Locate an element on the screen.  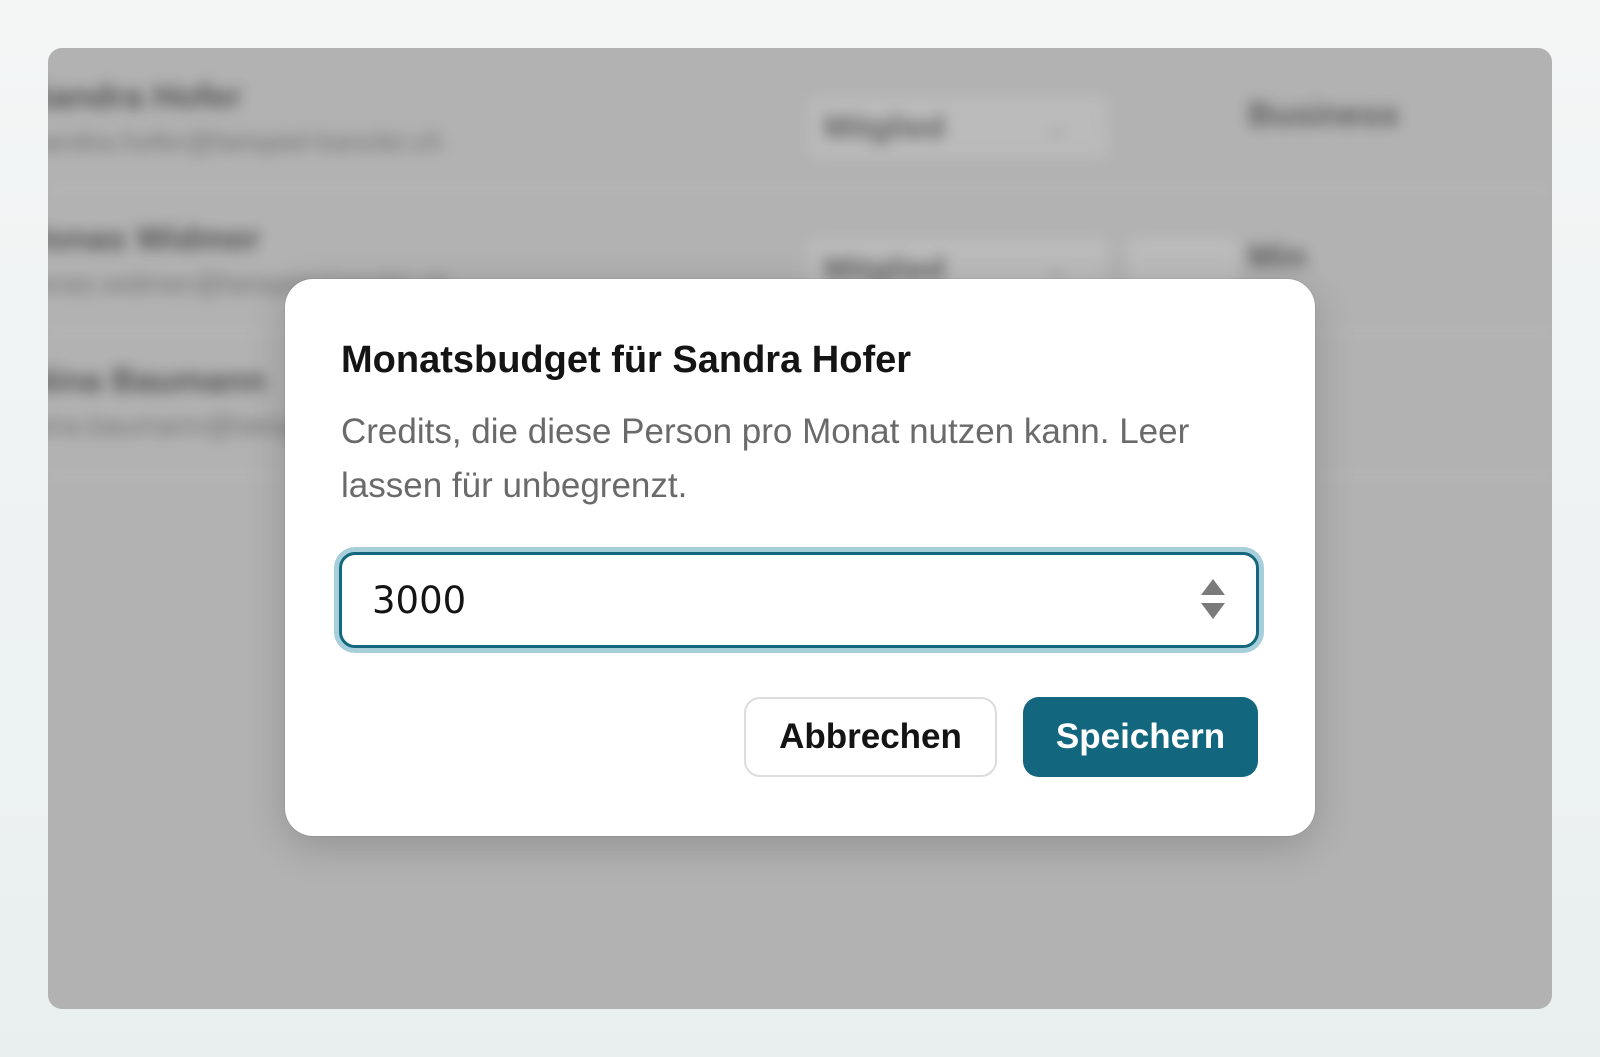
plan-label: Min is located at coordinates (1277, 257).